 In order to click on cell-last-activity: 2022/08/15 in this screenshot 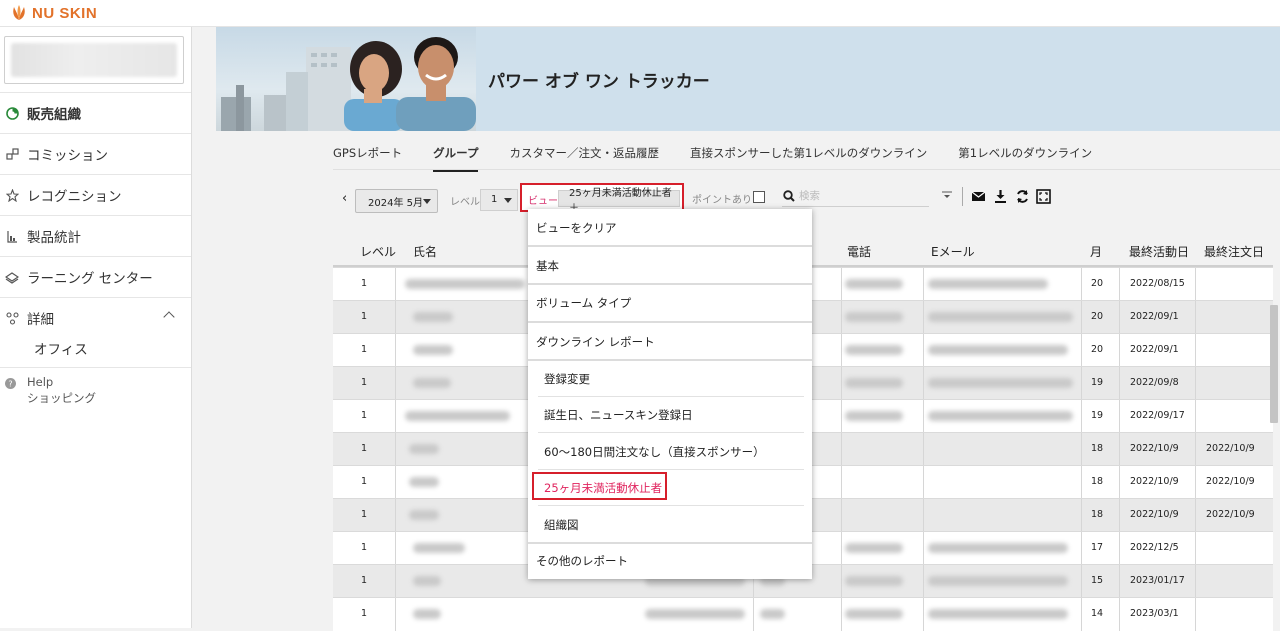, I will do `click(1157, 283)`.